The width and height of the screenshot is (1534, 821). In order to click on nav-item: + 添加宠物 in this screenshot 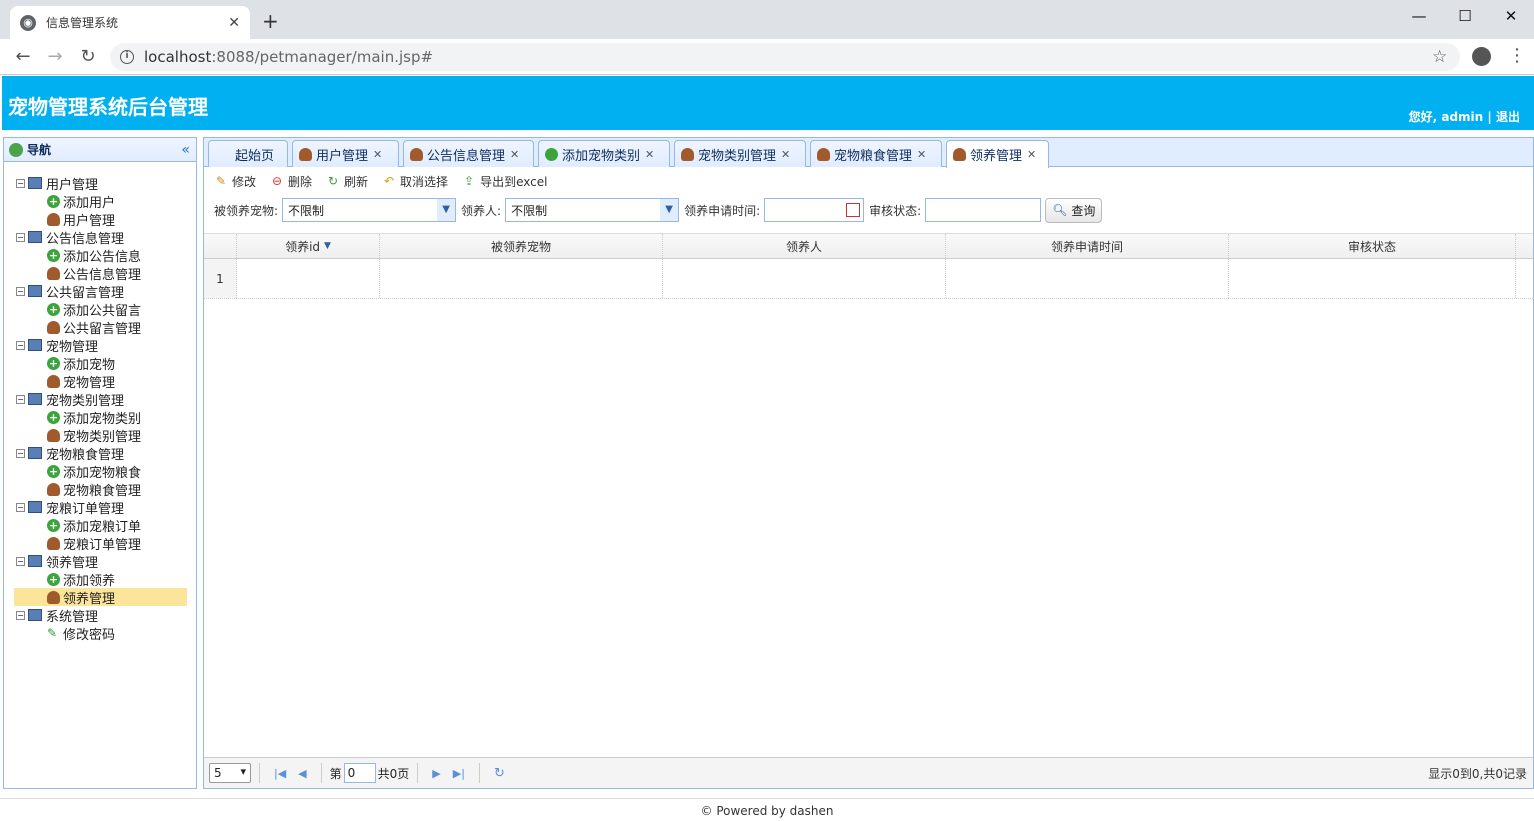, I will do `click(100, 363)`.